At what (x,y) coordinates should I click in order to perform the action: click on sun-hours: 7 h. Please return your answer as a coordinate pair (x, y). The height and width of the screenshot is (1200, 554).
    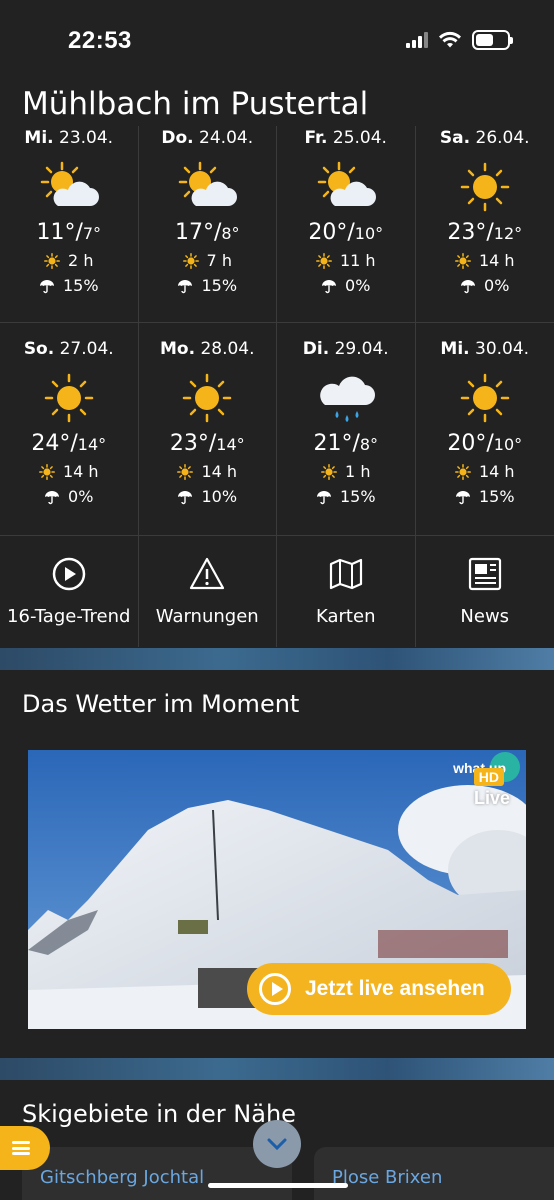
    Looking at the image, I should click on (208, 260).